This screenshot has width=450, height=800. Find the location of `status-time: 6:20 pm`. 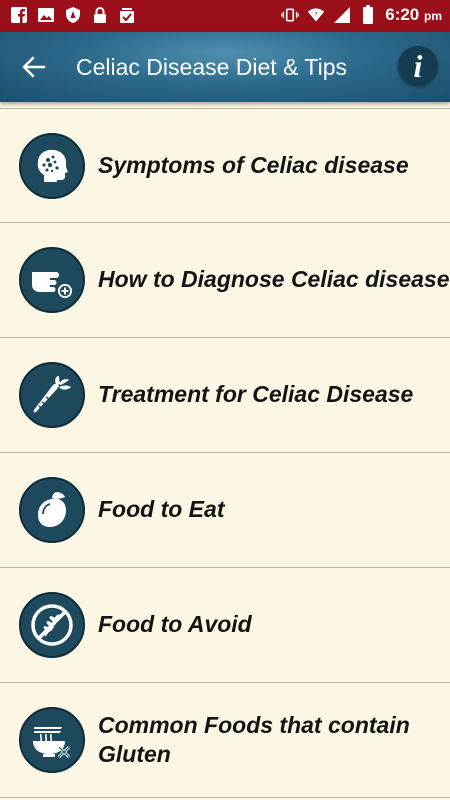

status-time: 6:20 pm is located at coordinates (413, 14).